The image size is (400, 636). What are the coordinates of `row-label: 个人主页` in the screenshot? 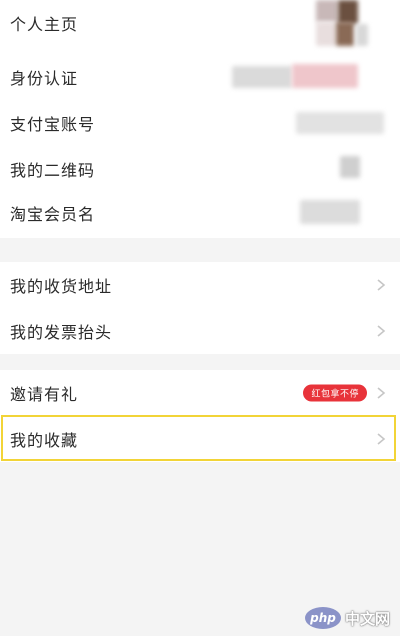 It's located at (44, 24).